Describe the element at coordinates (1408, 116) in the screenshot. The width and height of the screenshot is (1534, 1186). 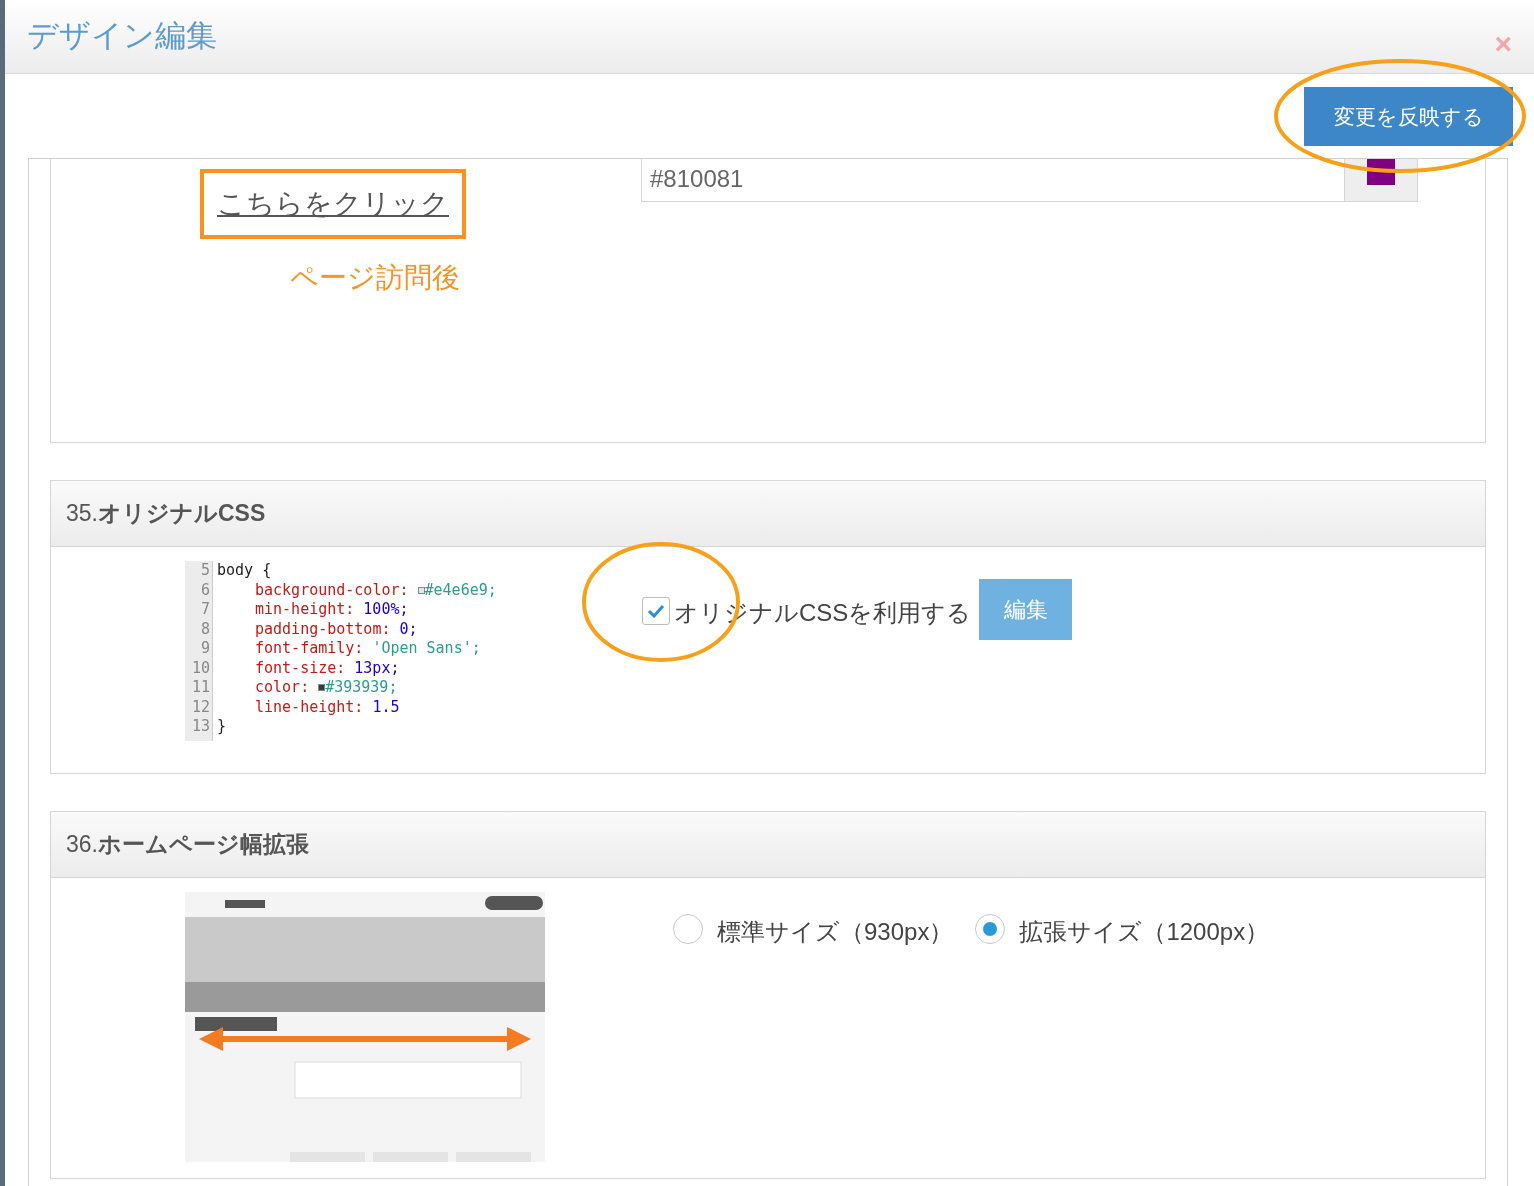
I see `apply-button: 変更を反映する` at that location.